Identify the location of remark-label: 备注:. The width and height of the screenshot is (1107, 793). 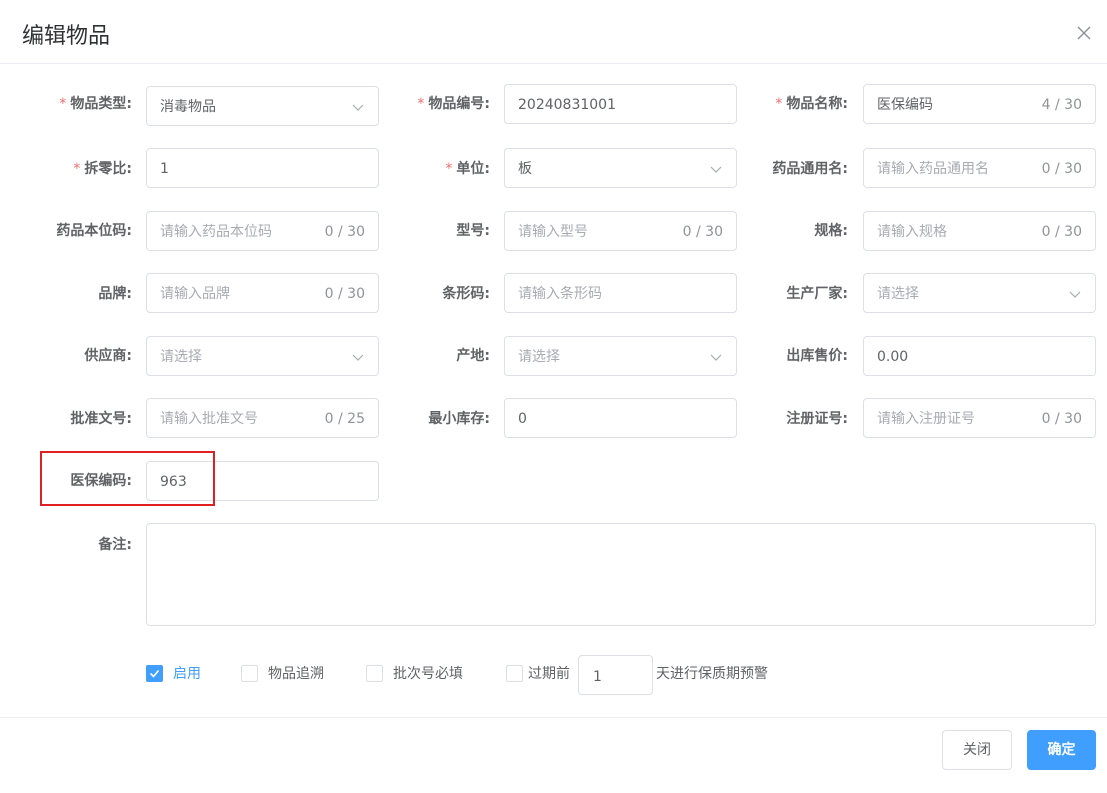
(115, 545).